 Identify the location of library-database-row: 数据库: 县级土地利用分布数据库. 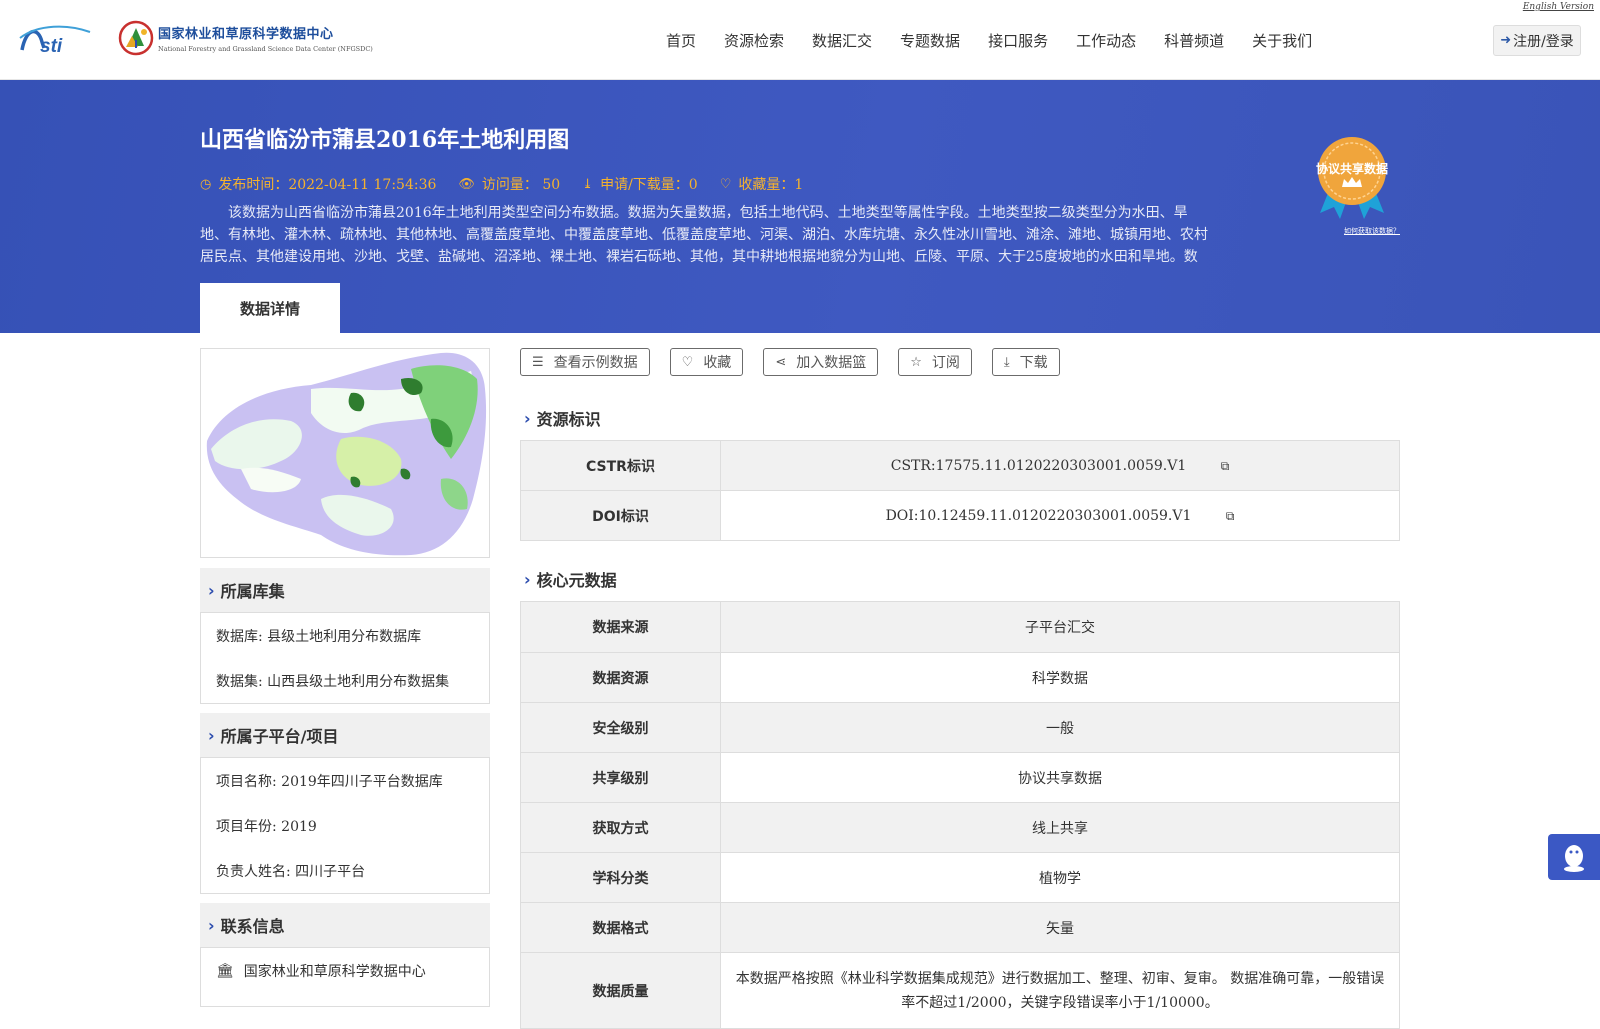
(345, 635).